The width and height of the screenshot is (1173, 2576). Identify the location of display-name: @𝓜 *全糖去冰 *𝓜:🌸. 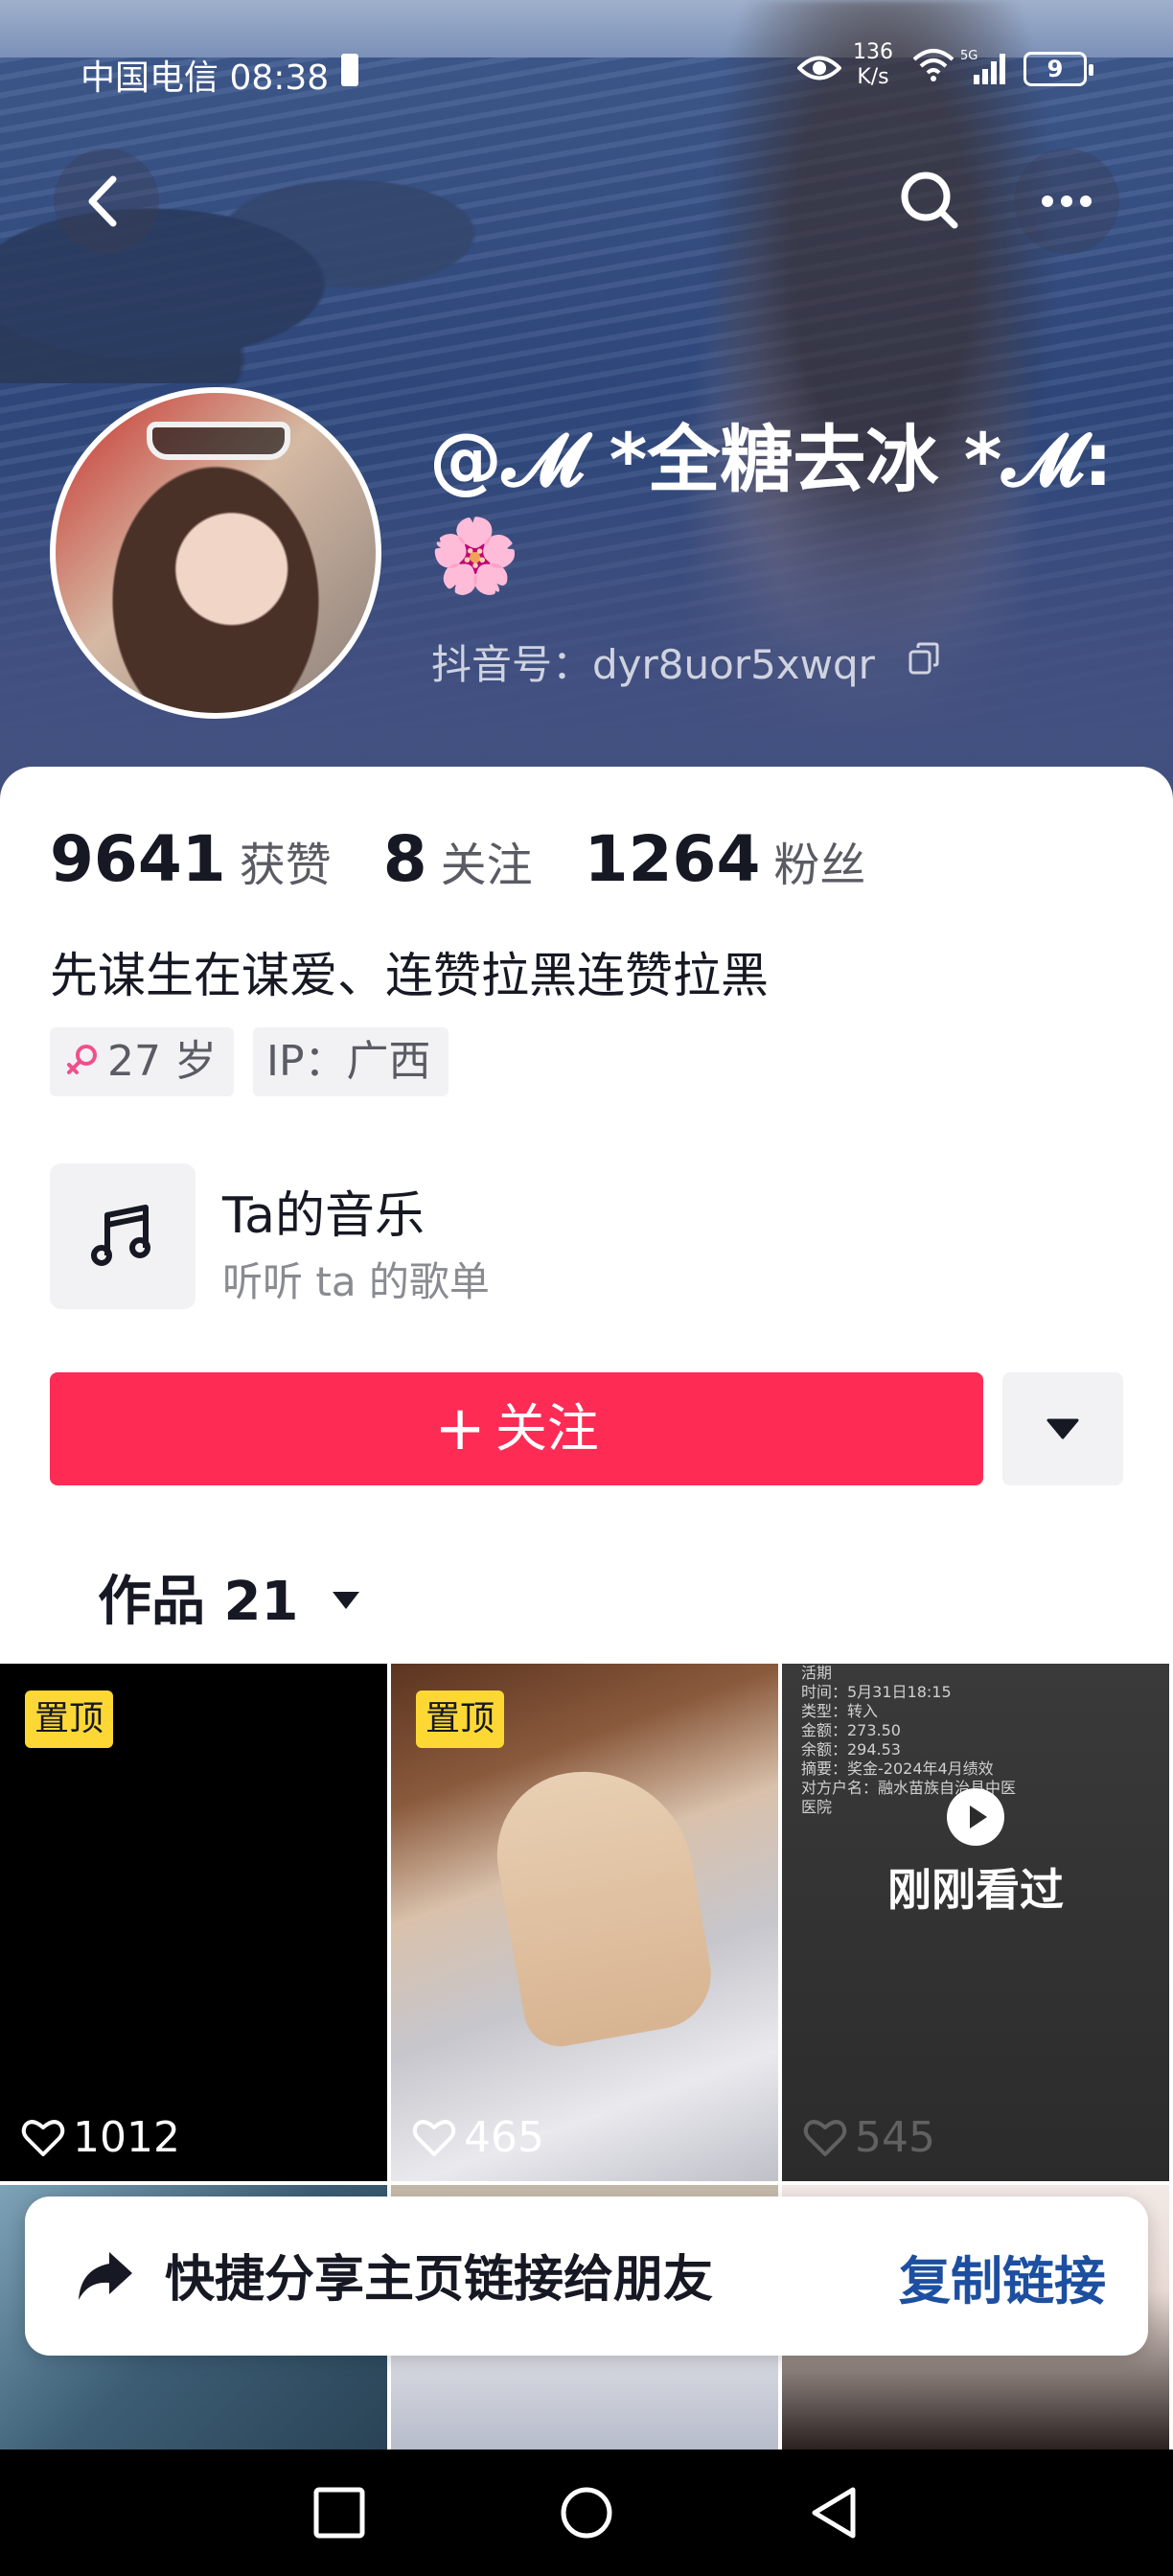
(771, 508).